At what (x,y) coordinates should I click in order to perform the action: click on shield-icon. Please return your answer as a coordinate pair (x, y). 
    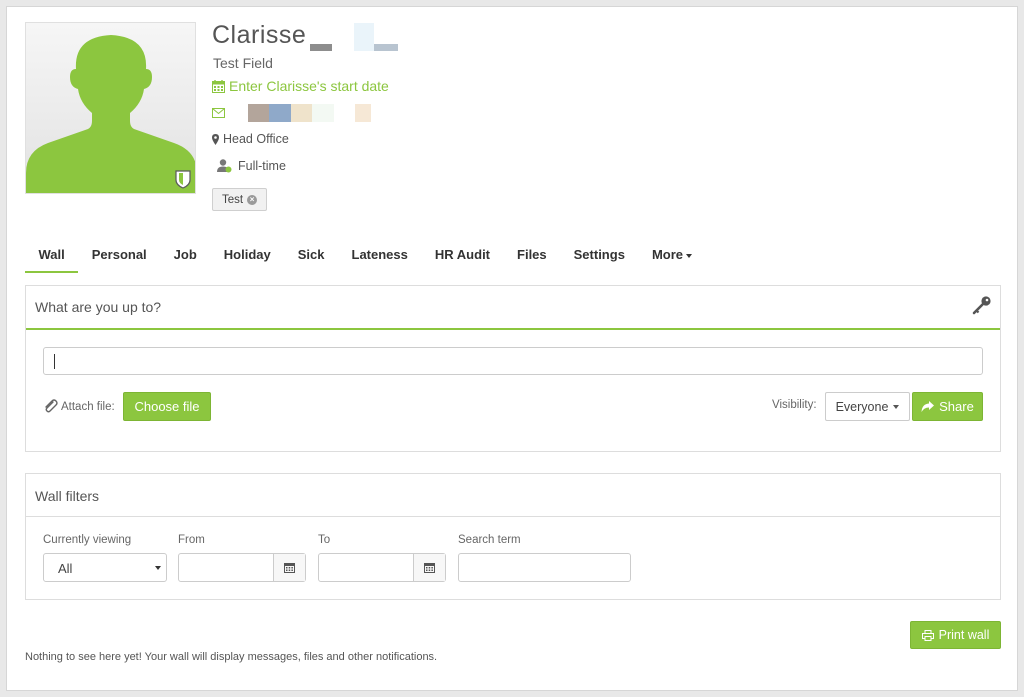
    Looking at the image, I should click on (183, 179).